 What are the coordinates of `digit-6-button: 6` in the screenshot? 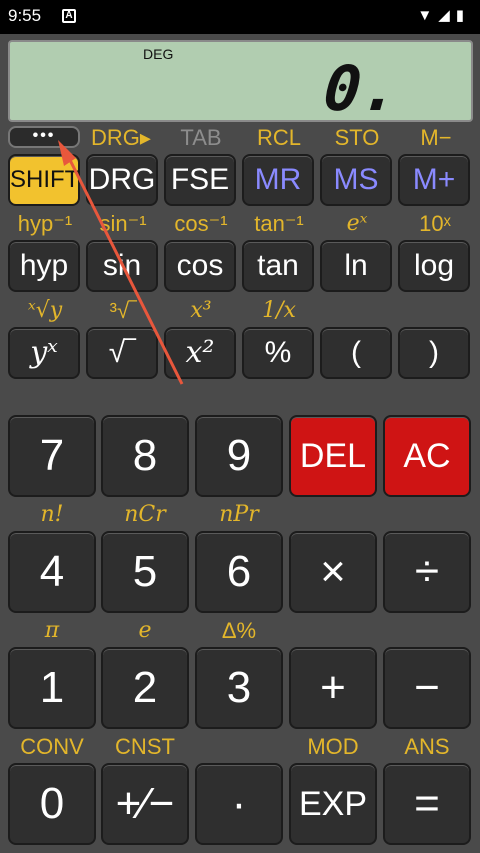 It's located at (239, 572).